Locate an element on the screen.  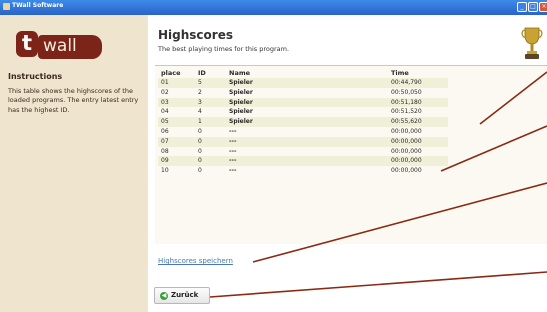
minimize-button: _ is located at coordinates (522, 7).